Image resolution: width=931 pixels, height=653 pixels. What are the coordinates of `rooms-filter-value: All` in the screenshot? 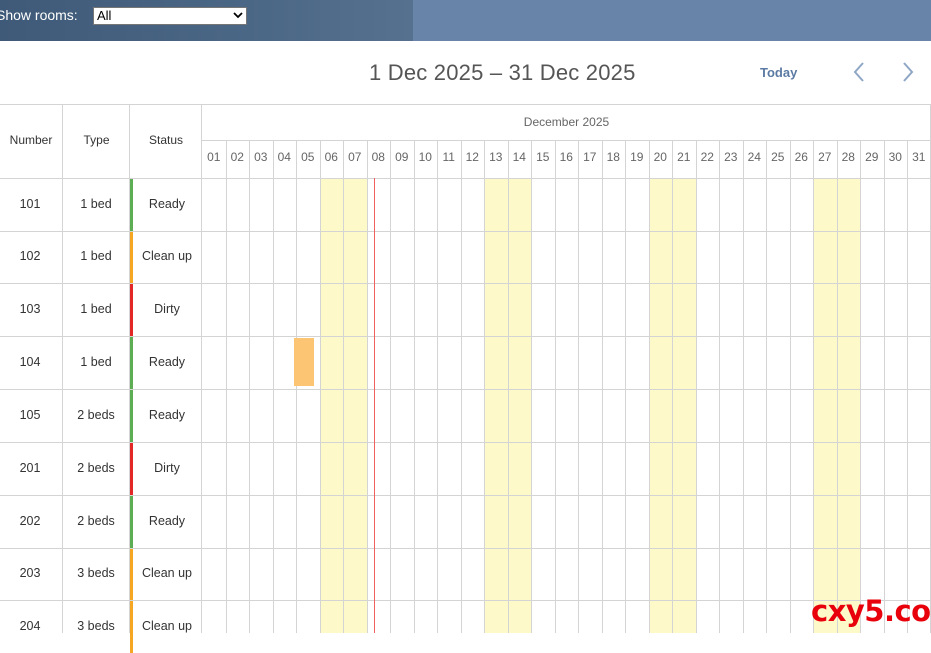 It's located at (104, 15).